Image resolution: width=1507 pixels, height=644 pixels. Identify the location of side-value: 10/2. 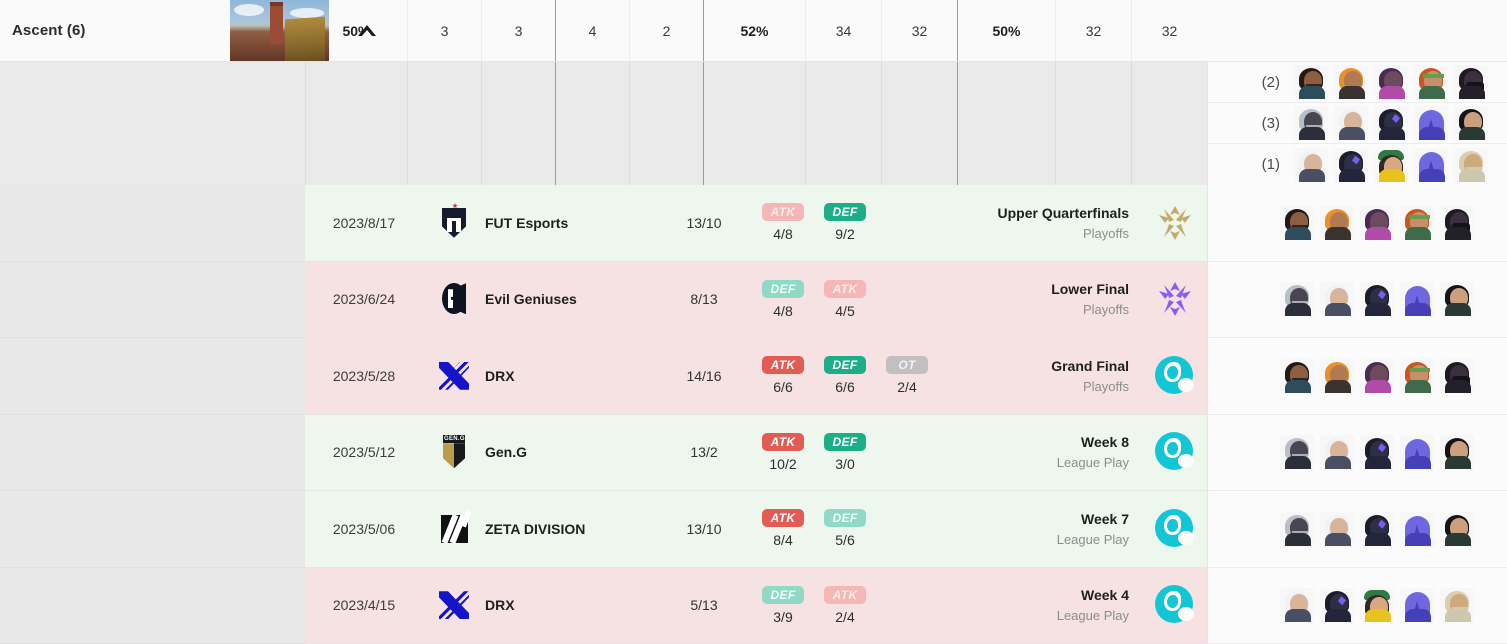
(783, 463).